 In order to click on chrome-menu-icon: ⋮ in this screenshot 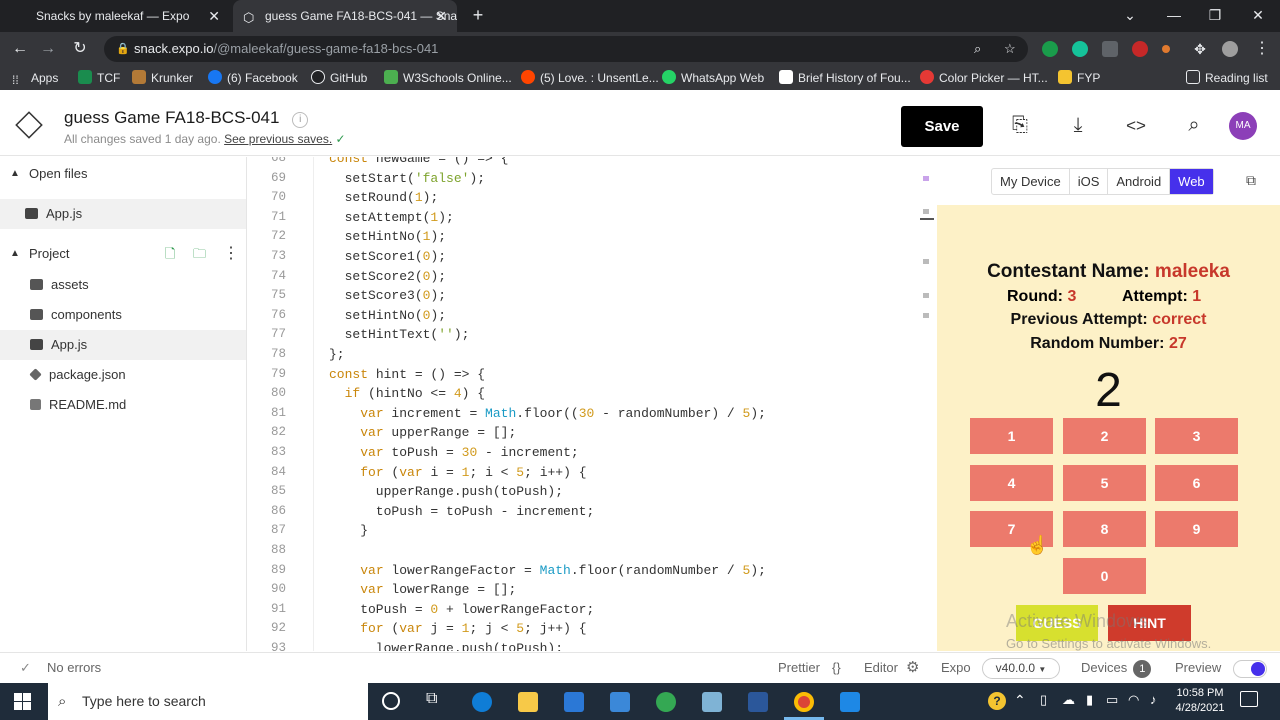, I will do `click(1262, 49)`.